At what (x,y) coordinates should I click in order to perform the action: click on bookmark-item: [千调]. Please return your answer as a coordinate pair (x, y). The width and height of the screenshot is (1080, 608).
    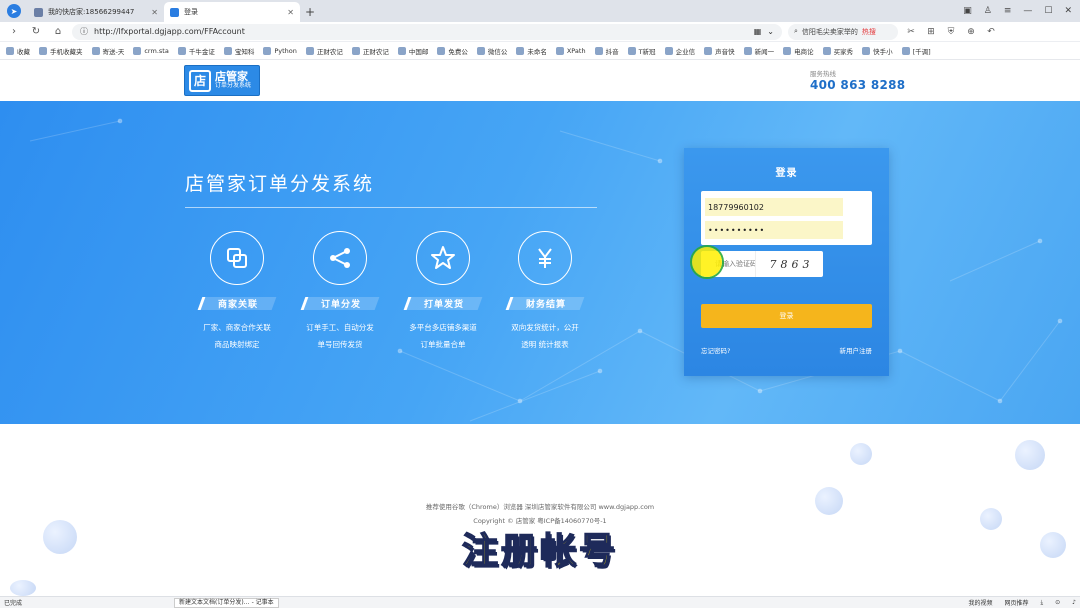
    Looking at the image, I should click on (916, 51).